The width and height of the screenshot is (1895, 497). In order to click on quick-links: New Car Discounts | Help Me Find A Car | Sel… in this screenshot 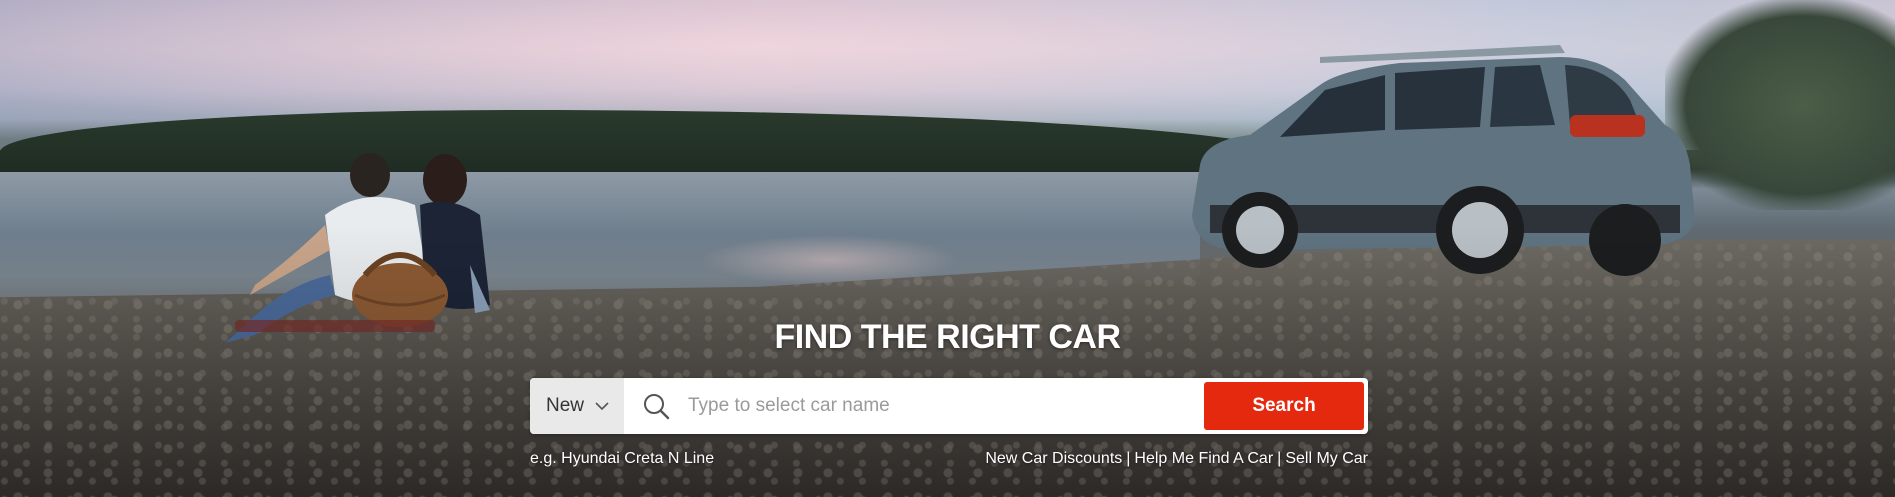, I will do `click(1176, 459)`.